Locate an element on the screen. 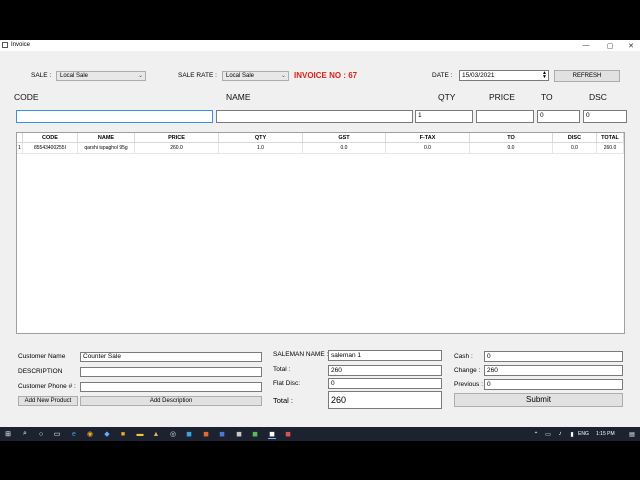 Image resolution: width=640 pixels, height=480 pixels. name-input is located at coordinates (314, 116).